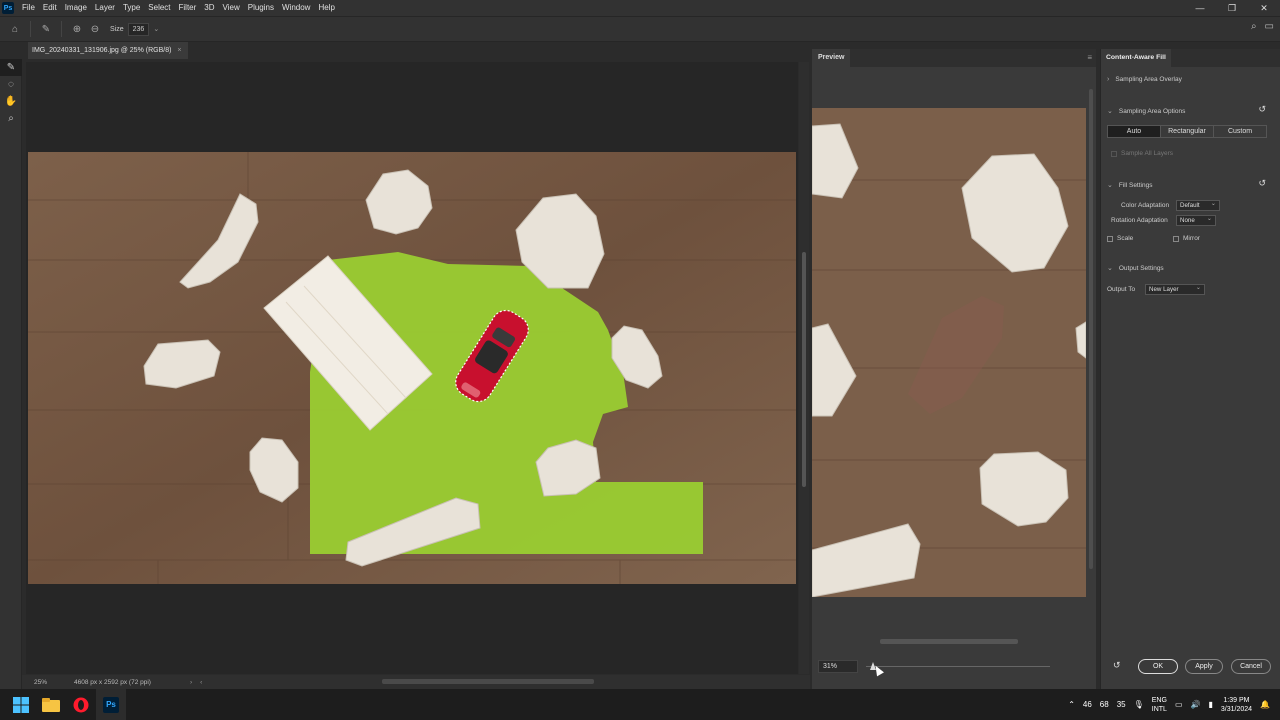 The image size is (1280, 720). I want to click on clock: 1:39 PM 3/31/2024, so click(1236, 705).